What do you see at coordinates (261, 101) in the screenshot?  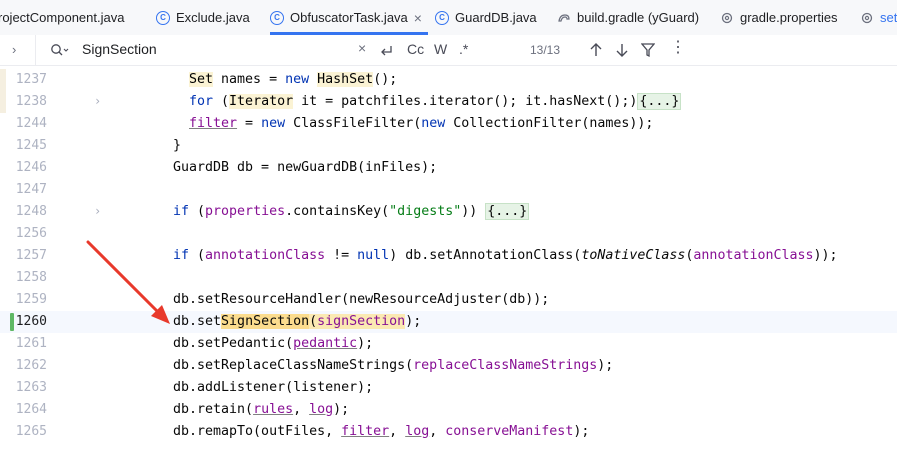 I see `code-token: Iterator` at bounding box center [261, 101].